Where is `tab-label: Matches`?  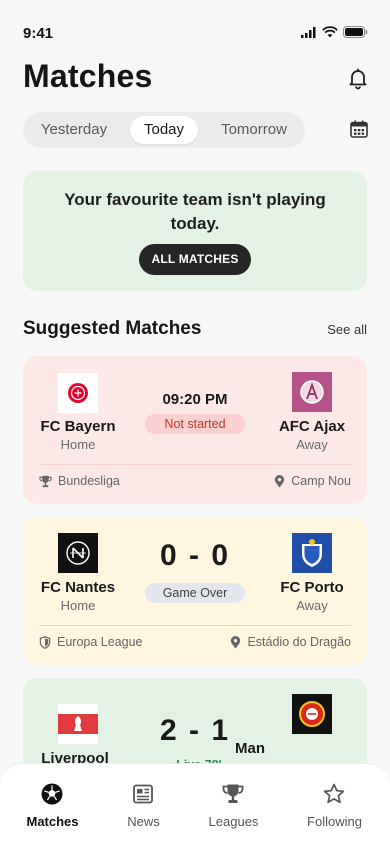 tab-label: Matches is located at coordinates (52, 821).